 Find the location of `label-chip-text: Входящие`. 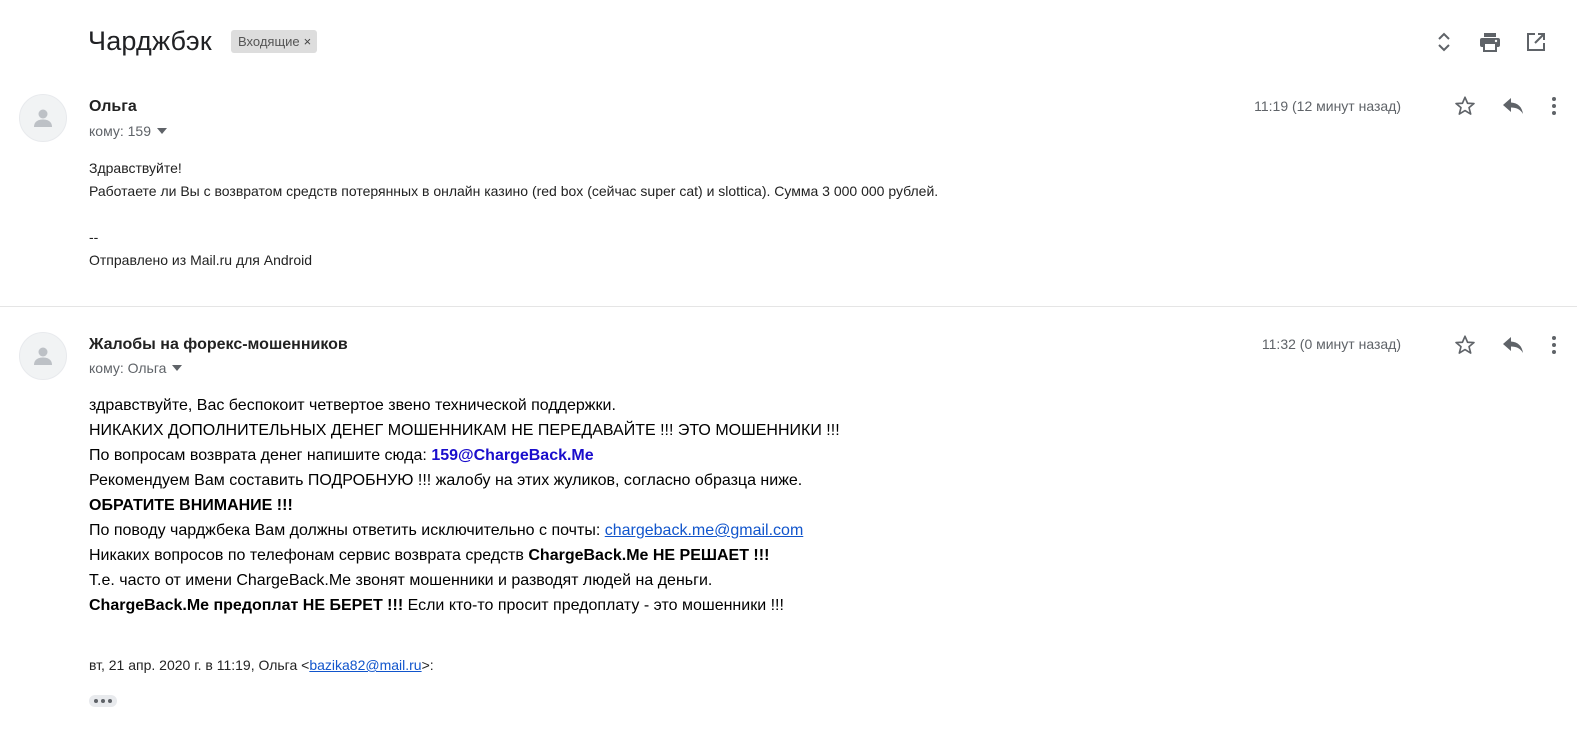

label-chip-text: Входящие is located at coordinates (269, 41).